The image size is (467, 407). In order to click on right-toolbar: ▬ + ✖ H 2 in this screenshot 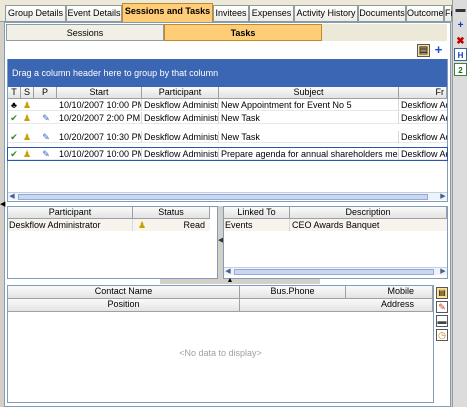, I will do `click(459, 203)`.